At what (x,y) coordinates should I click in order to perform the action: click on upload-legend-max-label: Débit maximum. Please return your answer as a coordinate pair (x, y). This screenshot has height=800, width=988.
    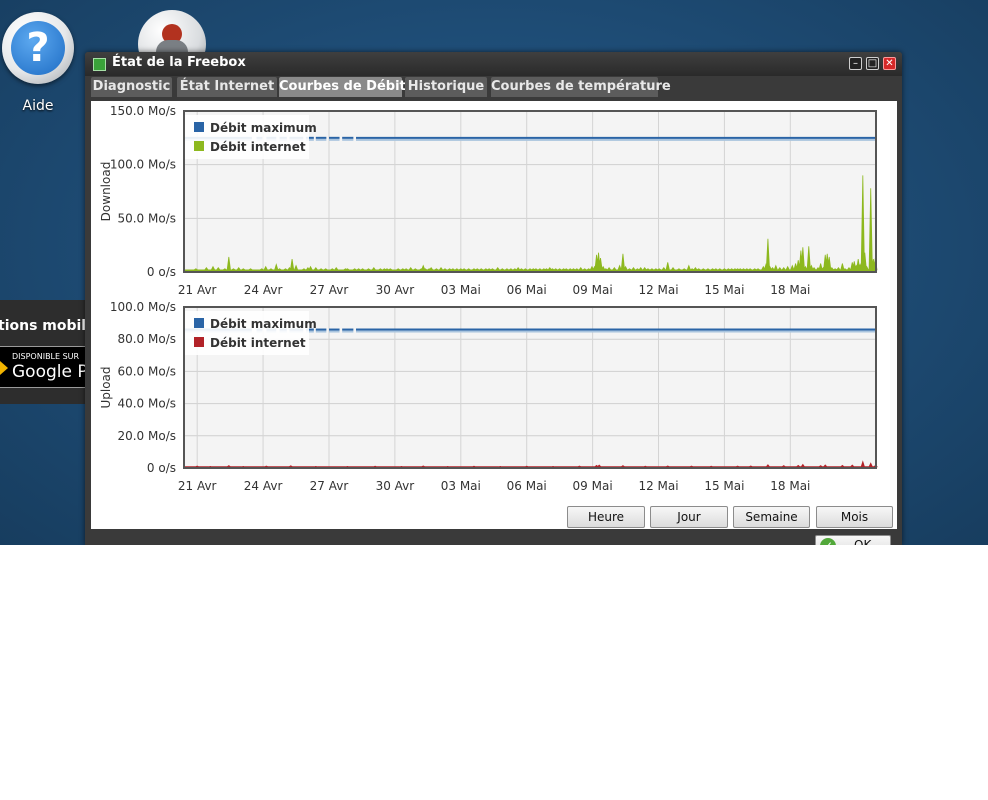
    Looking at the image, I should click on (263, 324).